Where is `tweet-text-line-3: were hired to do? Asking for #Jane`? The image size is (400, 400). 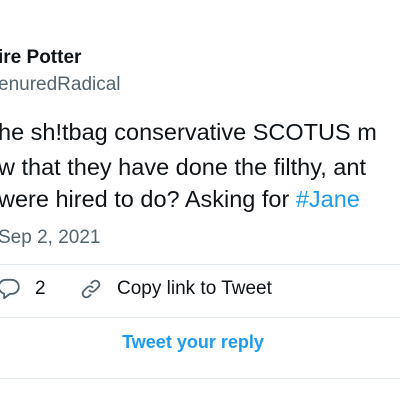 tweet-text-line-3: were hired to do? Asking for #Jane is located at coordinates (180, 199).